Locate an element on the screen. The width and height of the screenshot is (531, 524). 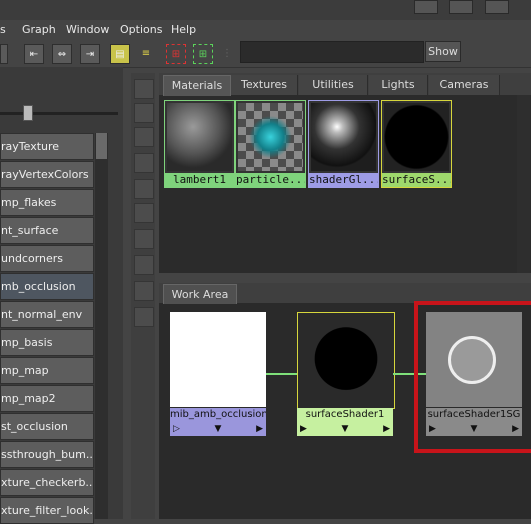
work-area-tabbar: Work Area is located at coordinates (345, 293).